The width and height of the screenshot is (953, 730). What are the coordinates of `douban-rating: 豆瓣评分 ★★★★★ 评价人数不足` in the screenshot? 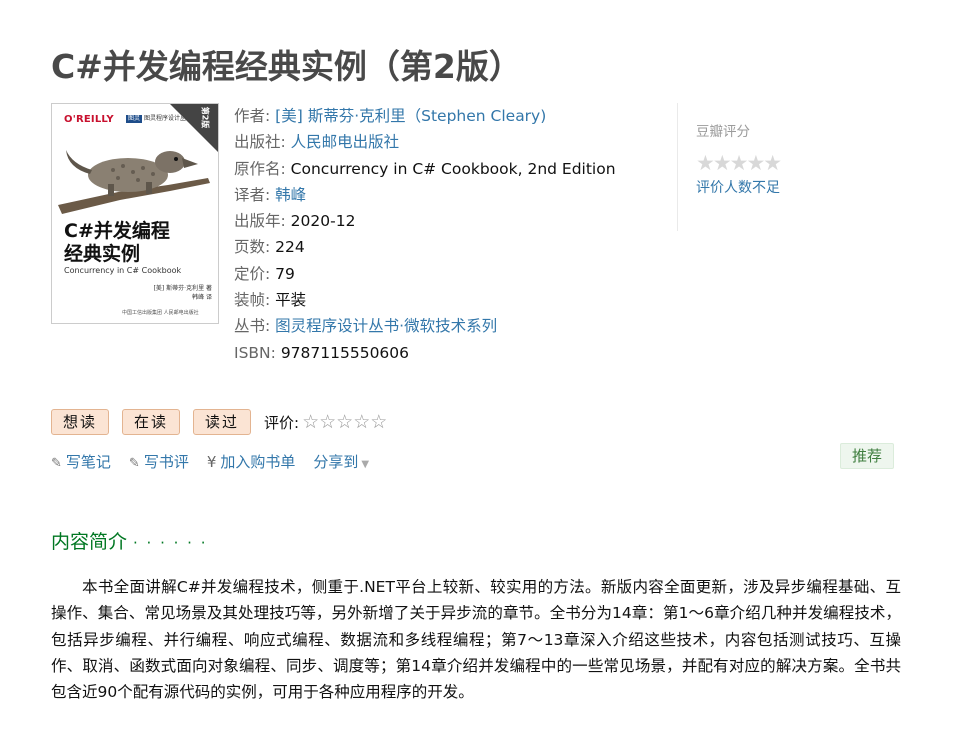 It's located at (747, 167).